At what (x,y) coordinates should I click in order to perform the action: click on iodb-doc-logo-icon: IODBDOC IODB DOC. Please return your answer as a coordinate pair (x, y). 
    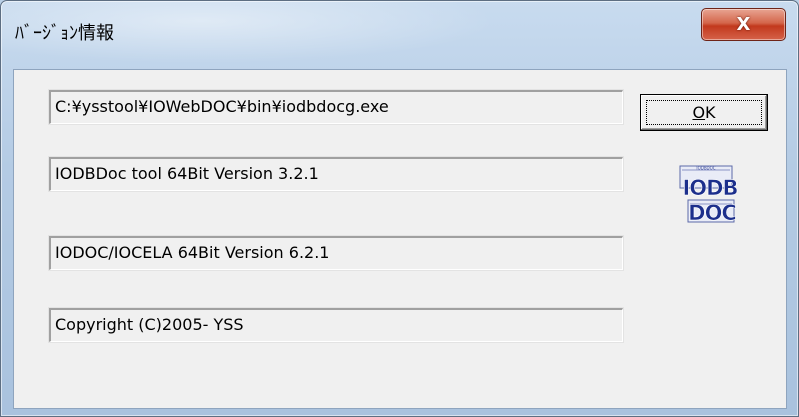
    Looking at the image, I should click on (709, 195).